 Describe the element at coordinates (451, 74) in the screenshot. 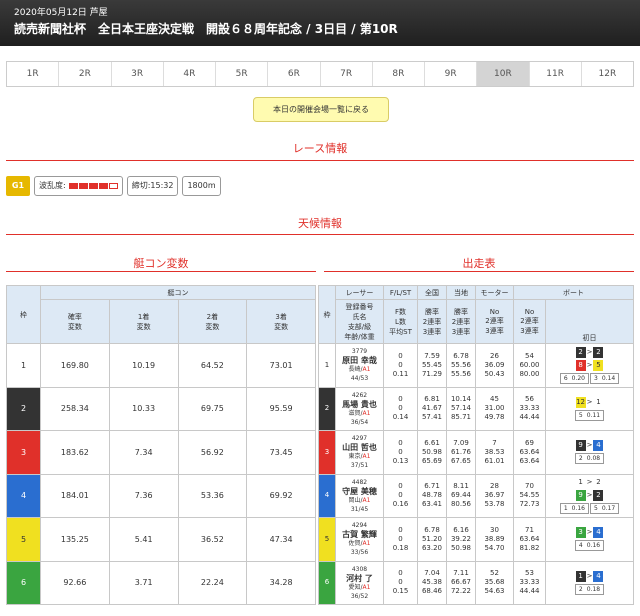

I see `tab-9r: 9R` at that location.